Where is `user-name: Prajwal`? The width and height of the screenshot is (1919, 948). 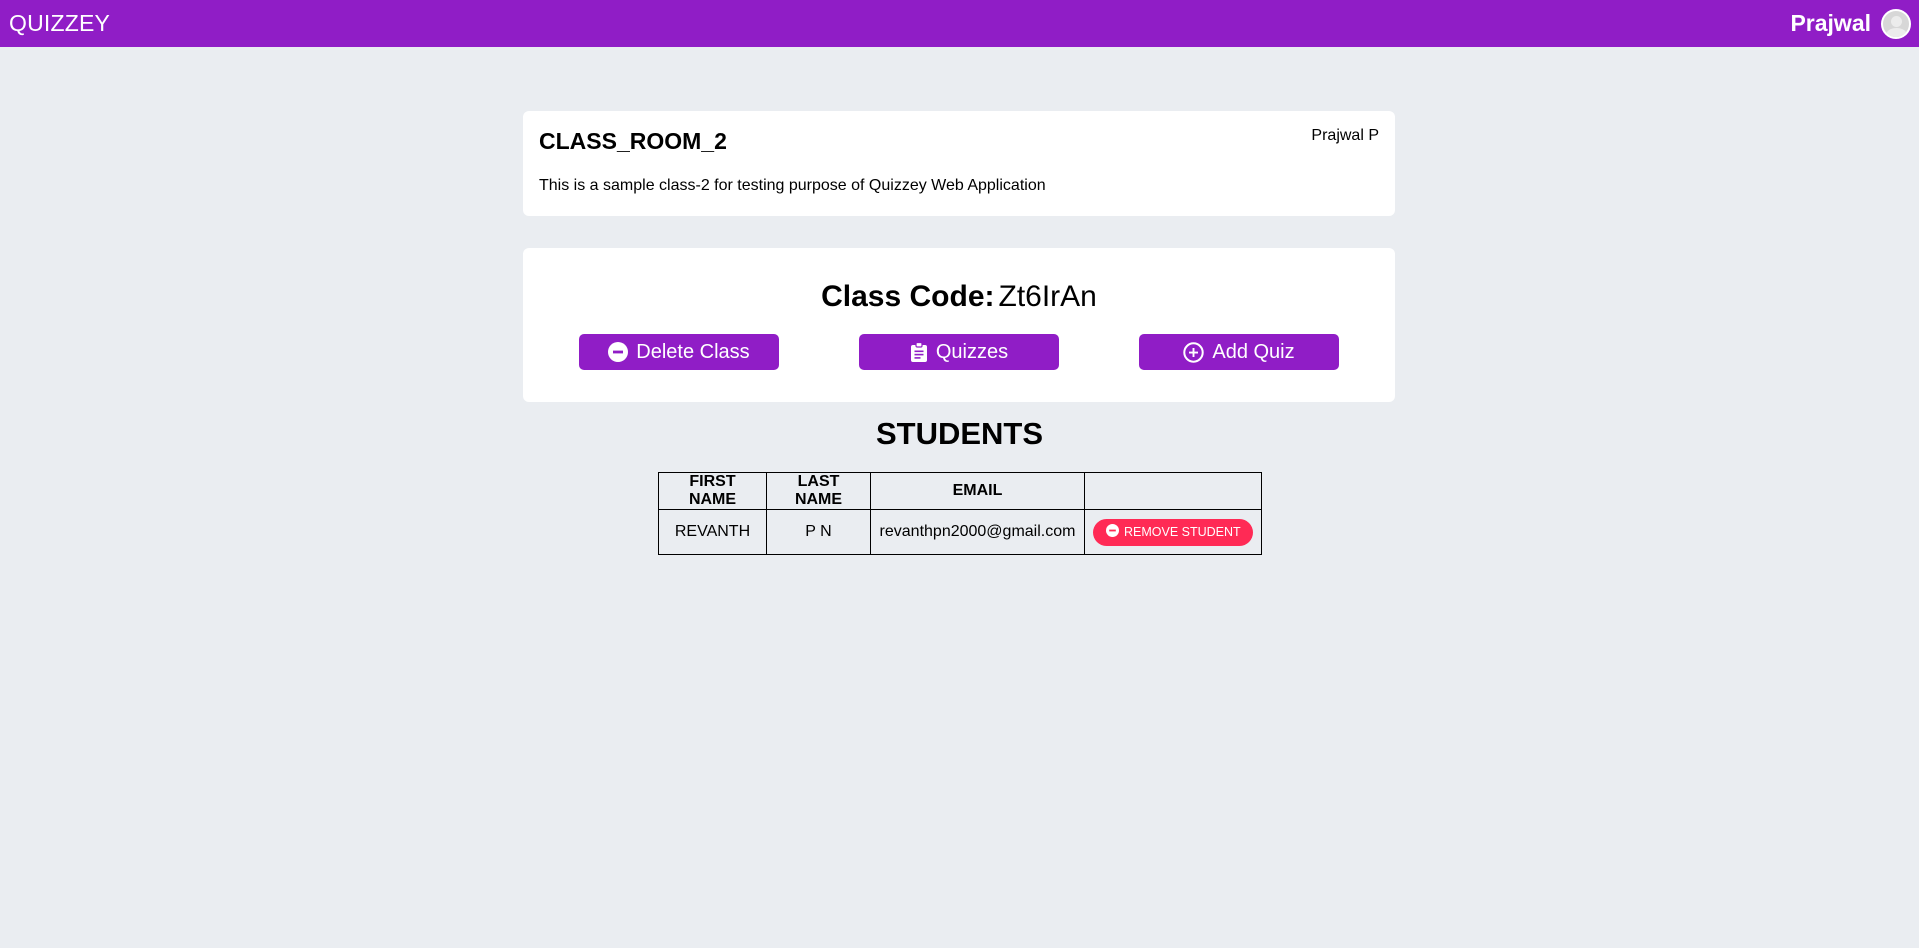 user-name: Prajwal is located at coordinates (1830, 23).